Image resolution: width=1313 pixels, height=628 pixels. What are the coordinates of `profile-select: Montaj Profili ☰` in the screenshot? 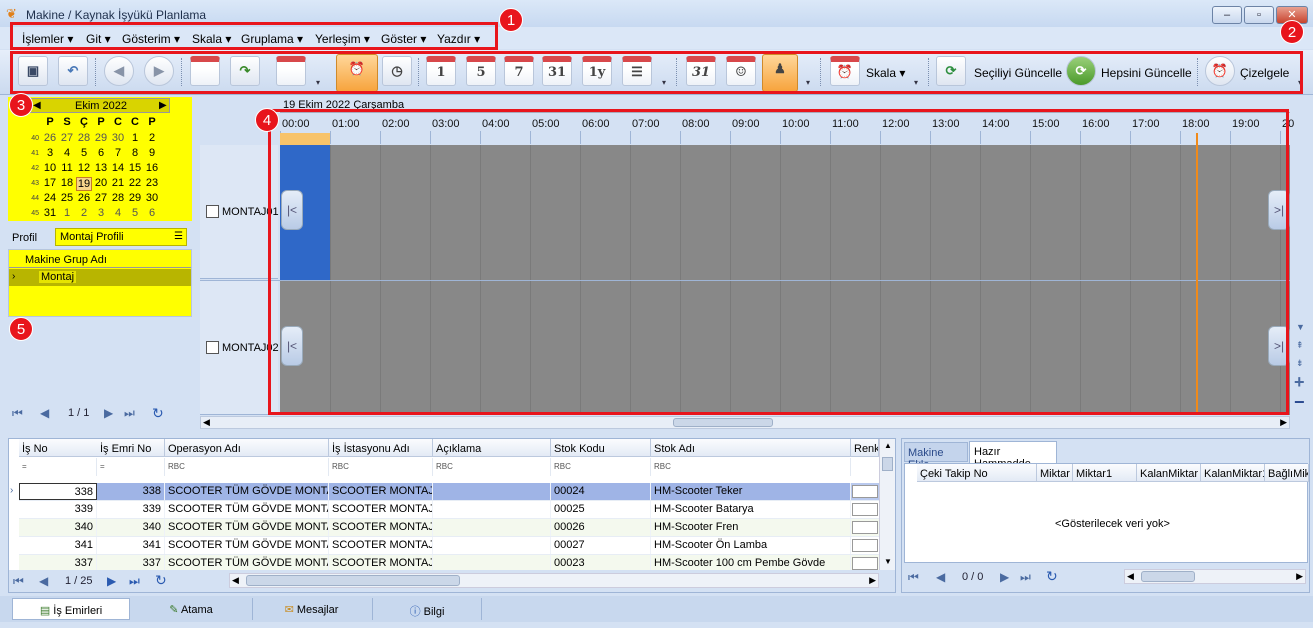 It's located at (121, 237).